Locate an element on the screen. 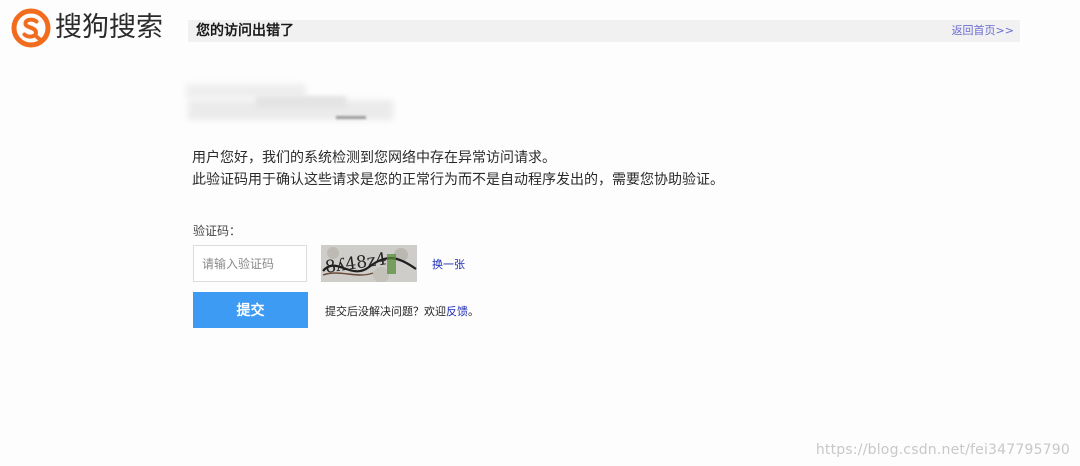  logo-text: 搜狗搜索 is located at coordinates (109, 27).